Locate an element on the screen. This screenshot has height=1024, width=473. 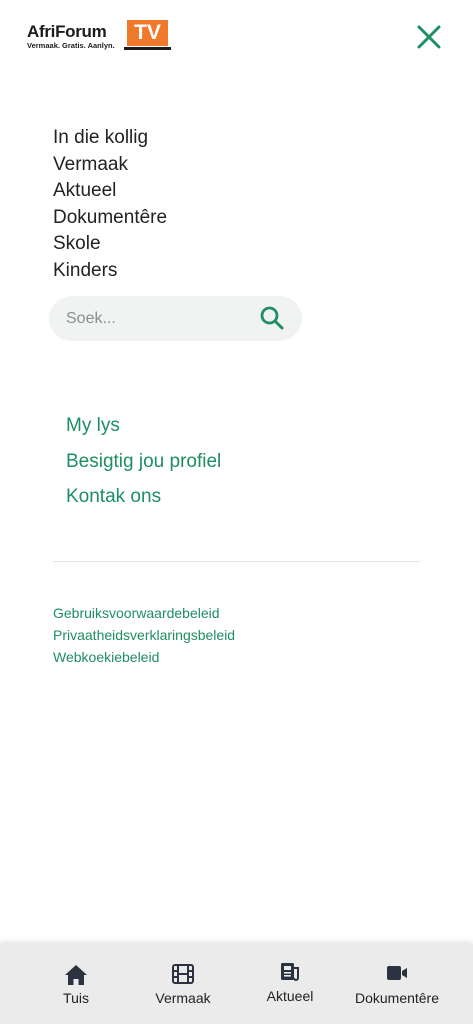
cookie-policy-link: Webkoekiebeleid is located at coordinates (144, 657).